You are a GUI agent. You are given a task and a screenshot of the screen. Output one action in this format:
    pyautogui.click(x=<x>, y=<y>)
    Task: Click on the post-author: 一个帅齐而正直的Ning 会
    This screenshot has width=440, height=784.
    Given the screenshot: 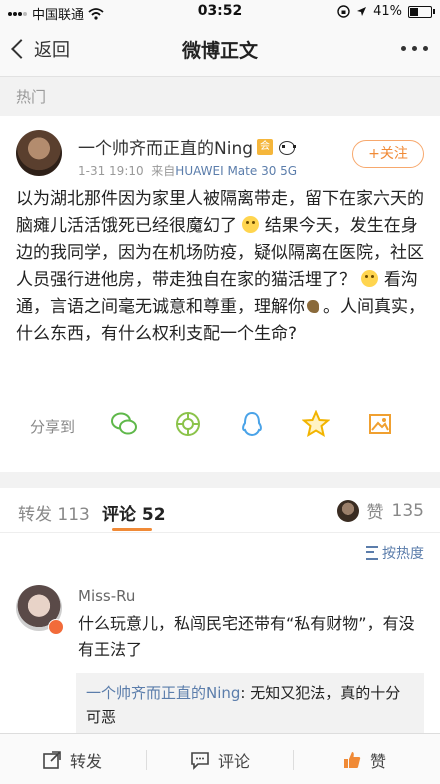 What is the action you would take?
    pyautogui.click(x=187, y=146)
    